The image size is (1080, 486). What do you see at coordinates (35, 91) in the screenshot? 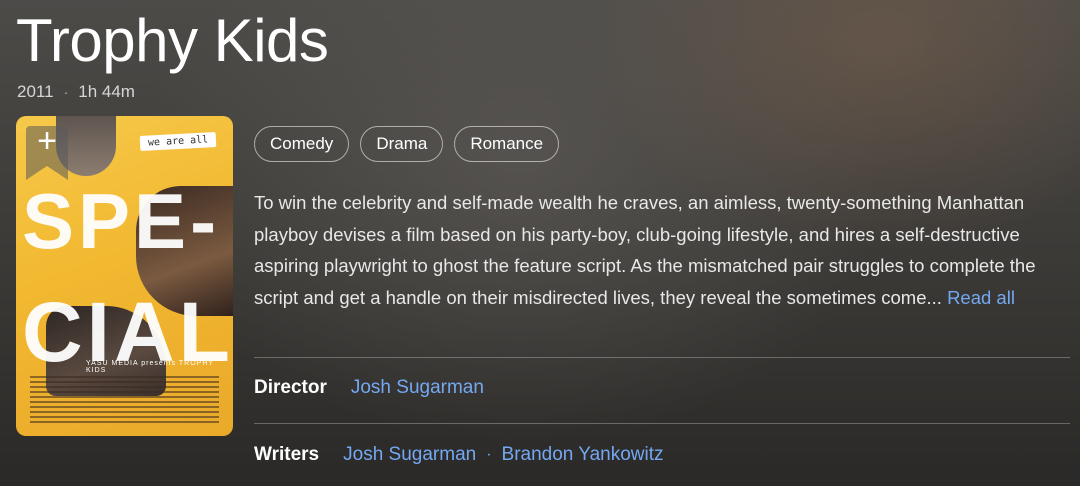
I see `release-year: 2011` at bounding box center [35, 91].